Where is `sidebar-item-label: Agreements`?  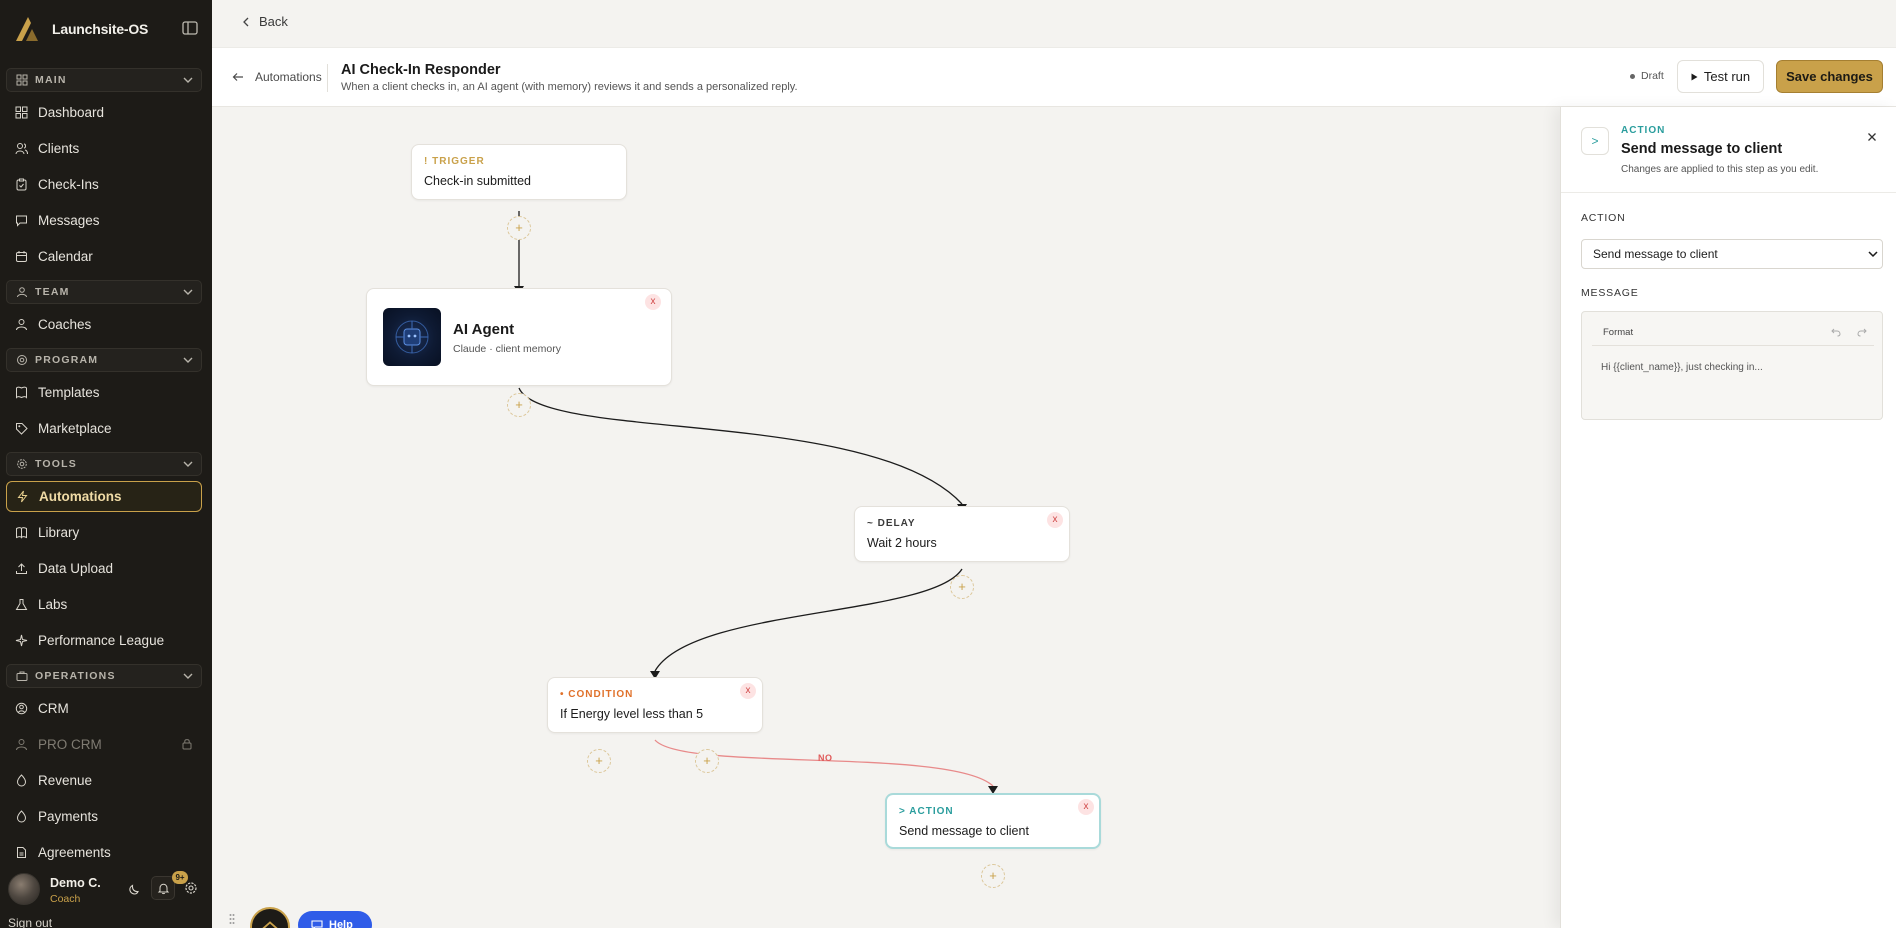 sidebar-item-label: Agreements is located at coordinates (74, 852).